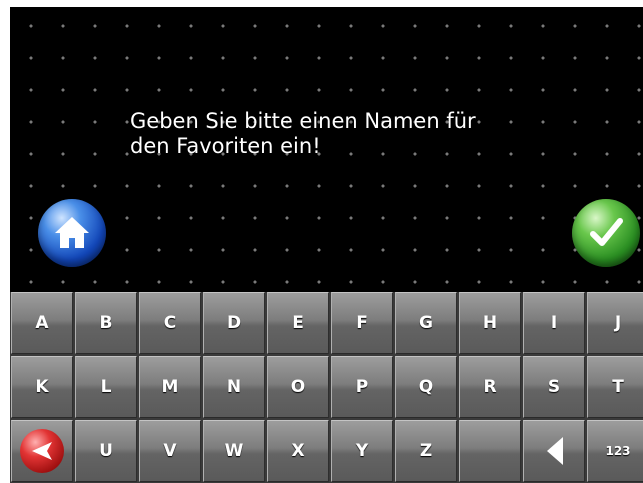 The image size is (643, 483). I want to click on home-icon, so click(72, 232).